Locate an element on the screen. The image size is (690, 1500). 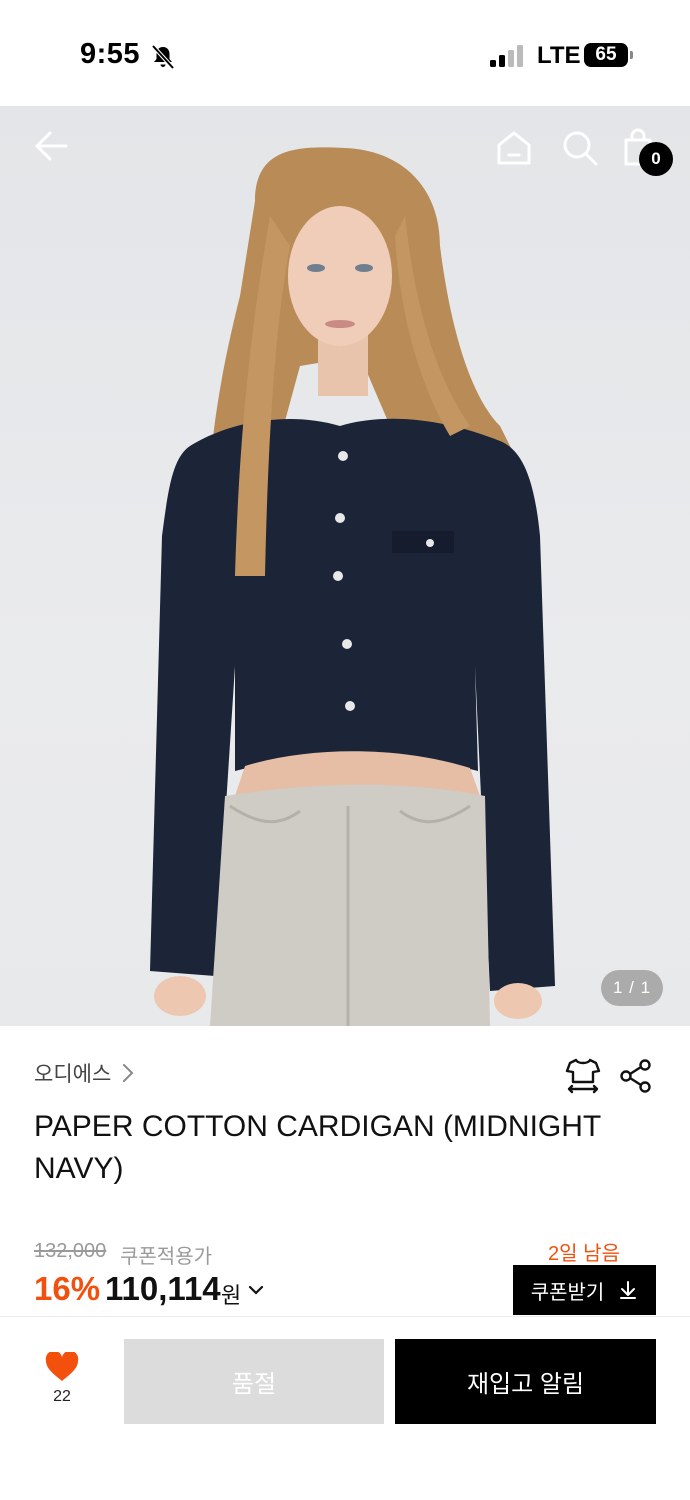
discount-rate: 16% is located at coordinates (67, 1288).